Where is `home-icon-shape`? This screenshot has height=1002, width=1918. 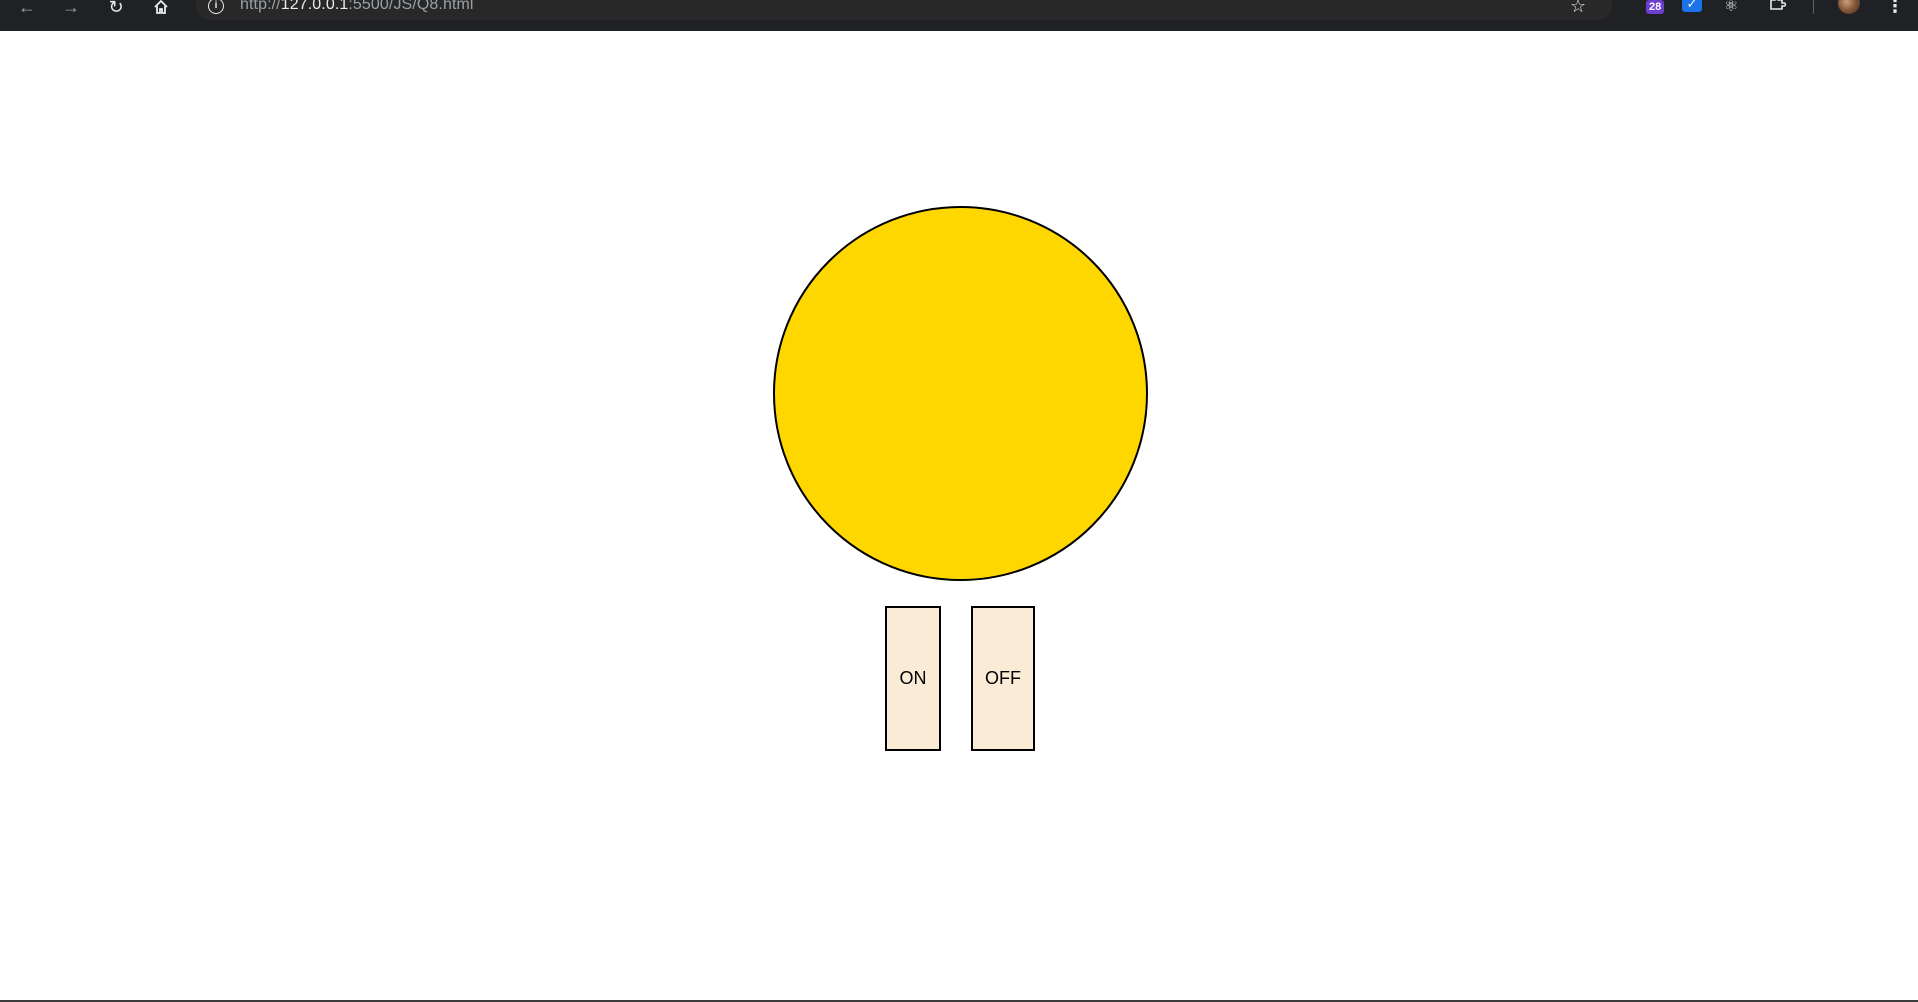
home-icon-shape is located at coordinates (161, 7).